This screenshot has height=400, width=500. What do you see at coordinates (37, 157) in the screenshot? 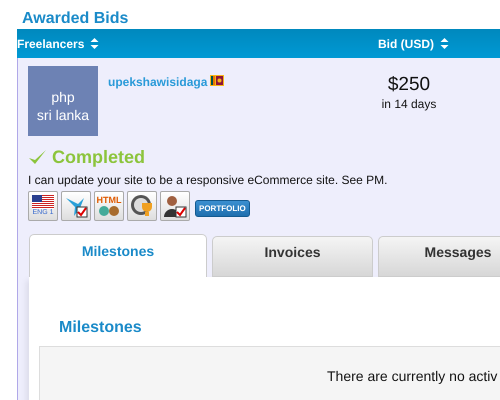
I see `check-icon` at bounding box center [37, 157].